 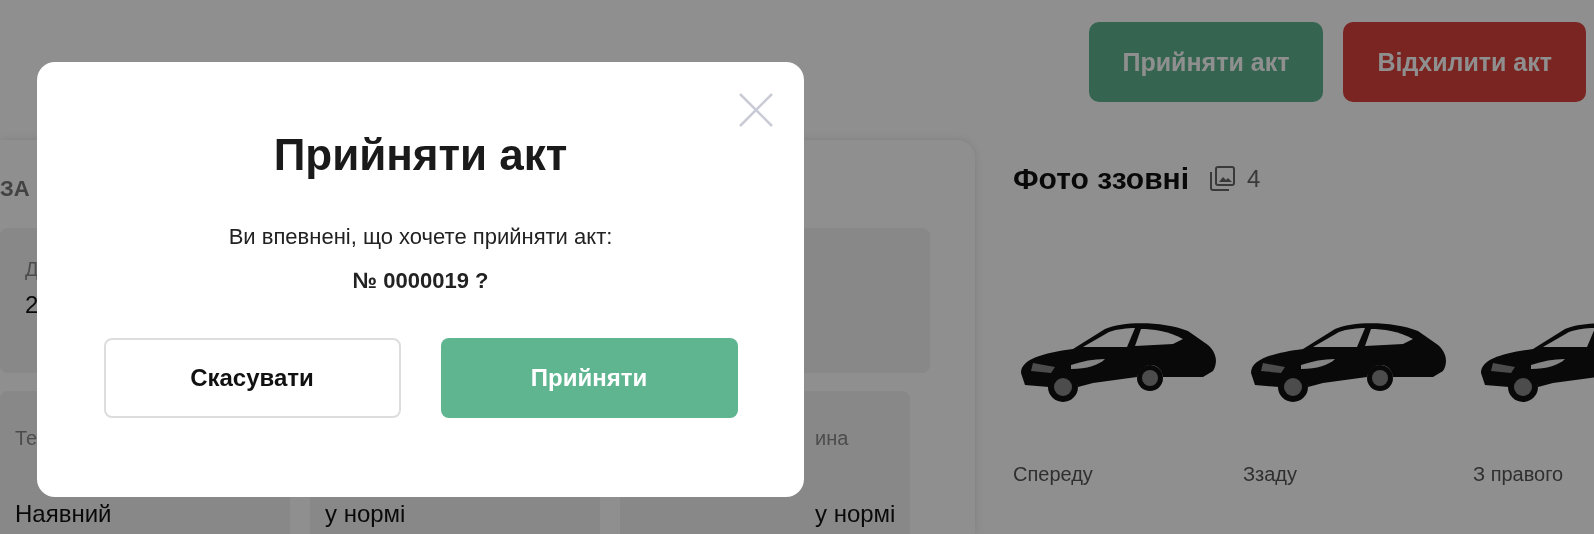 I want to click on close-icon, so click(x=756, y=110).